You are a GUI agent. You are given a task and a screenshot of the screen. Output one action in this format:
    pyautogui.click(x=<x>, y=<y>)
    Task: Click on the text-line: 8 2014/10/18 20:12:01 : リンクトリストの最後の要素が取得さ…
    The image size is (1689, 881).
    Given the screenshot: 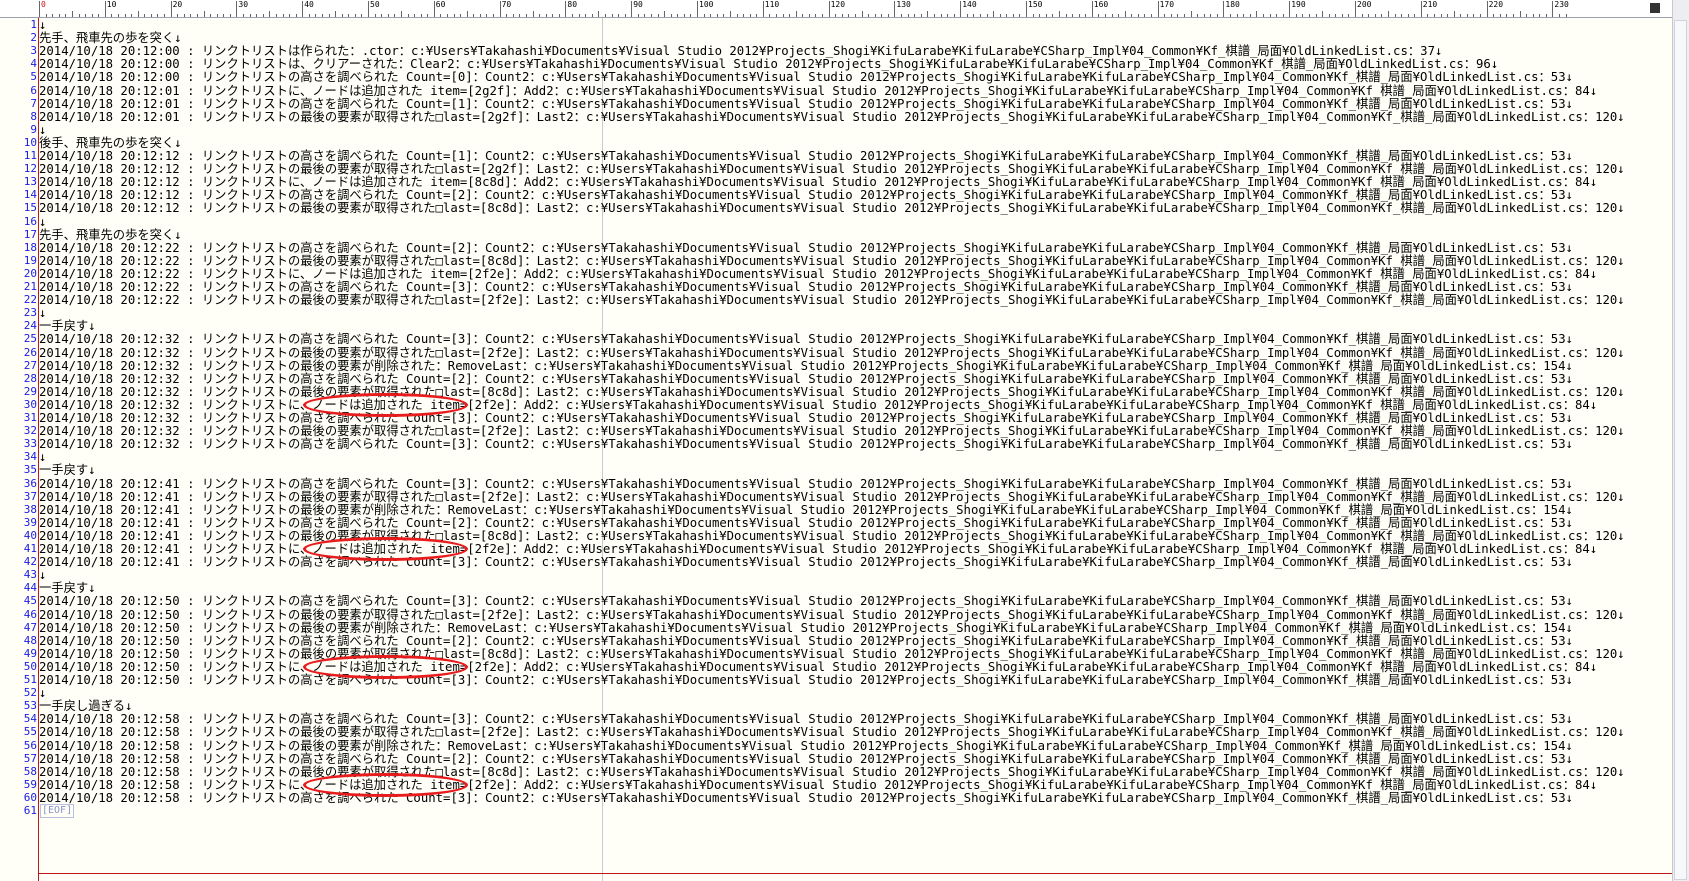 What is the action you would take?
    pyautogui.click(x=816, y=117)
    